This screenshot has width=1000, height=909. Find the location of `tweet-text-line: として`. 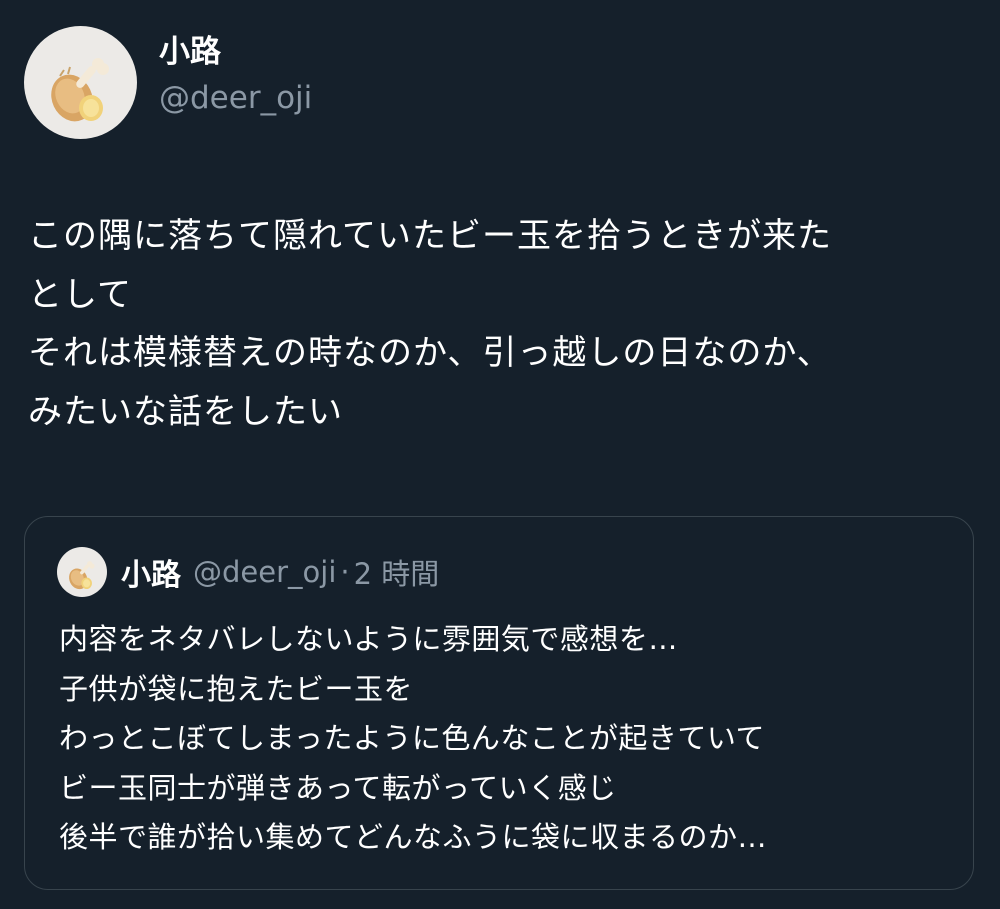

tweet-text-line: として is located at coordinates (80, 294).